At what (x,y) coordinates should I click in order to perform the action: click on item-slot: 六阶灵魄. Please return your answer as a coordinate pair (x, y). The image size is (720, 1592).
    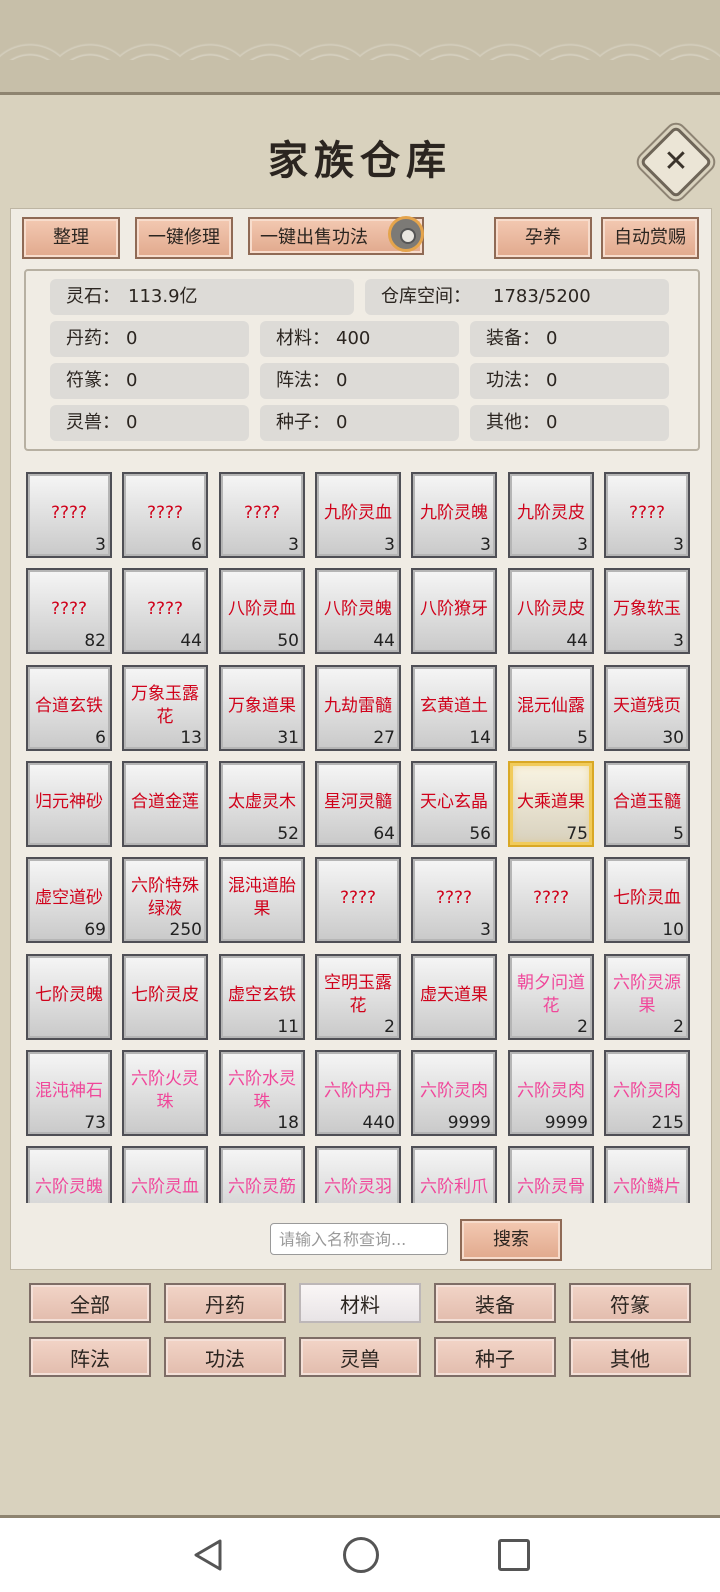
    Looking at the image, I should click on (69, 1174).